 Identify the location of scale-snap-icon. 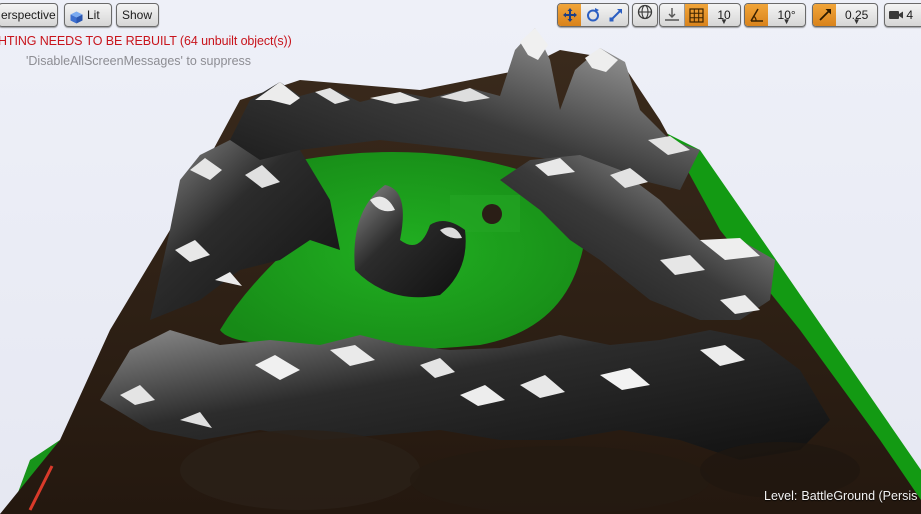
(825, 15).